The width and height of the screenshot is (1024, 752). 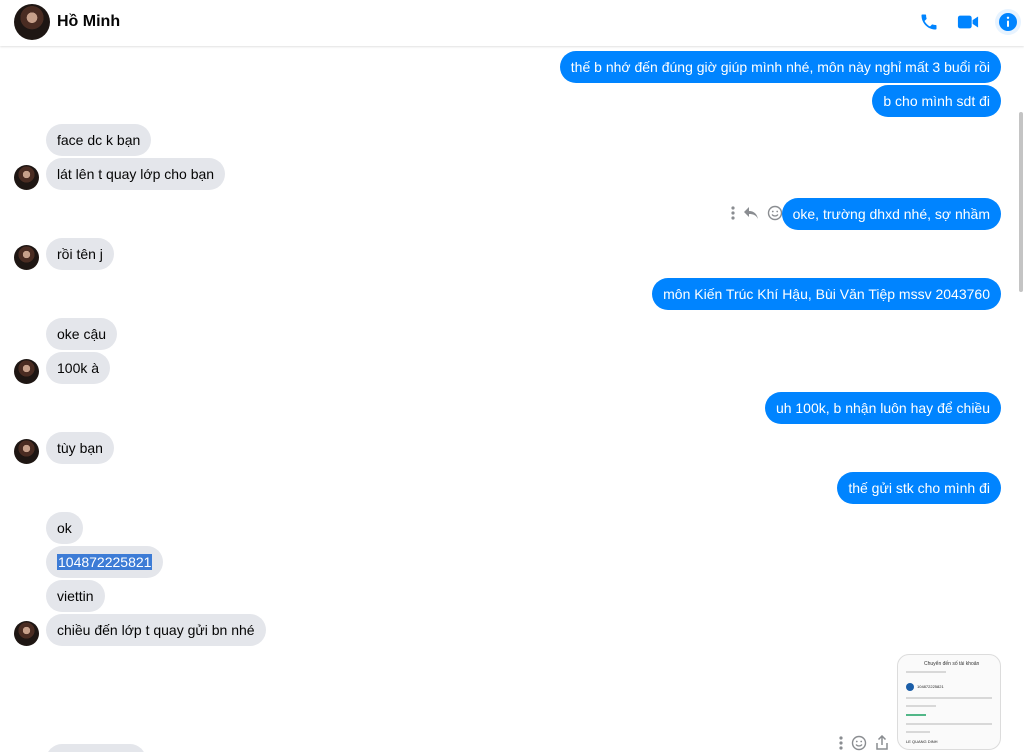 What do you see at coordinates (75, 596) in the screenshot?
I see `message-incoming: viettin` at bounding box center [75, 596].